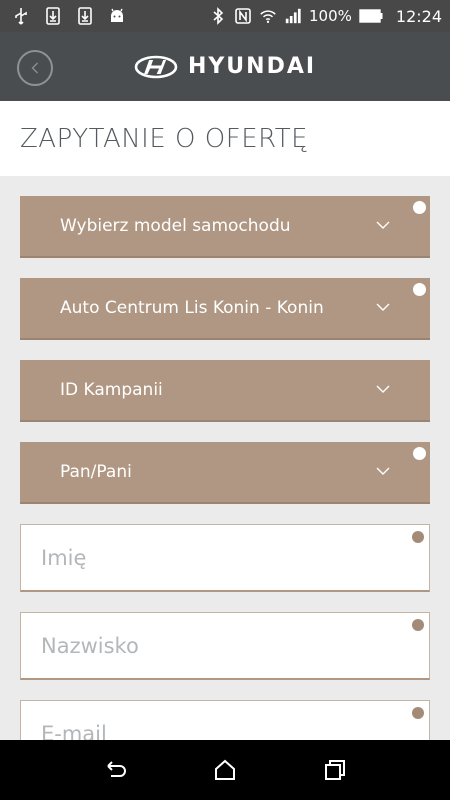 The image size is (450, 800). I want to click on back-button, so click(35, 68).